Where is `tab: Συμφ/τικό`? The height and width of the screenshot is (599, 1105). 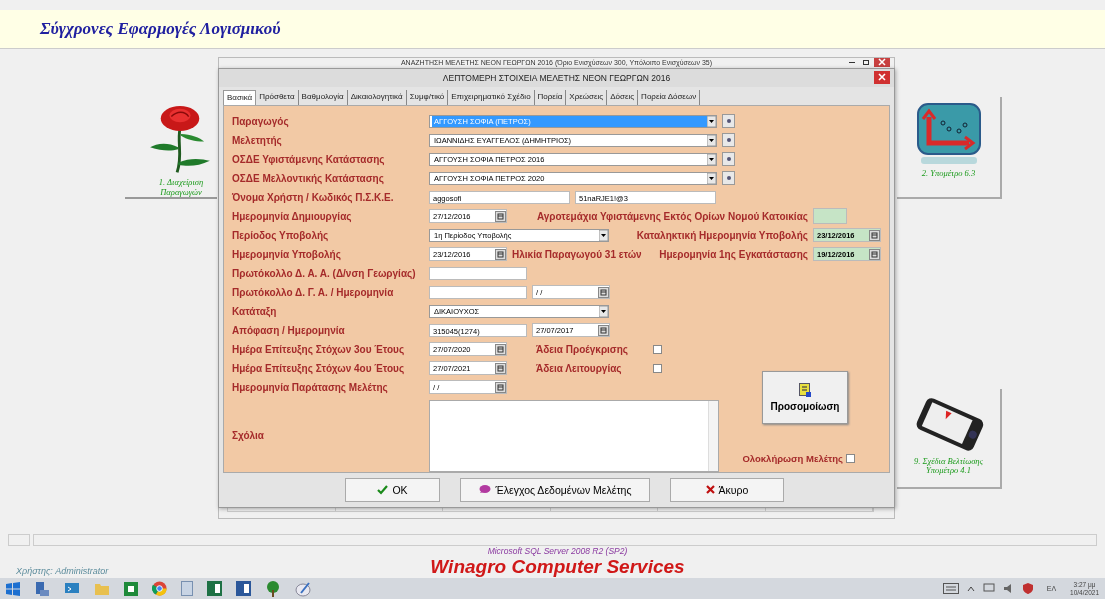
tab: Συμφ/τικό is located at coordinates (427, 97).